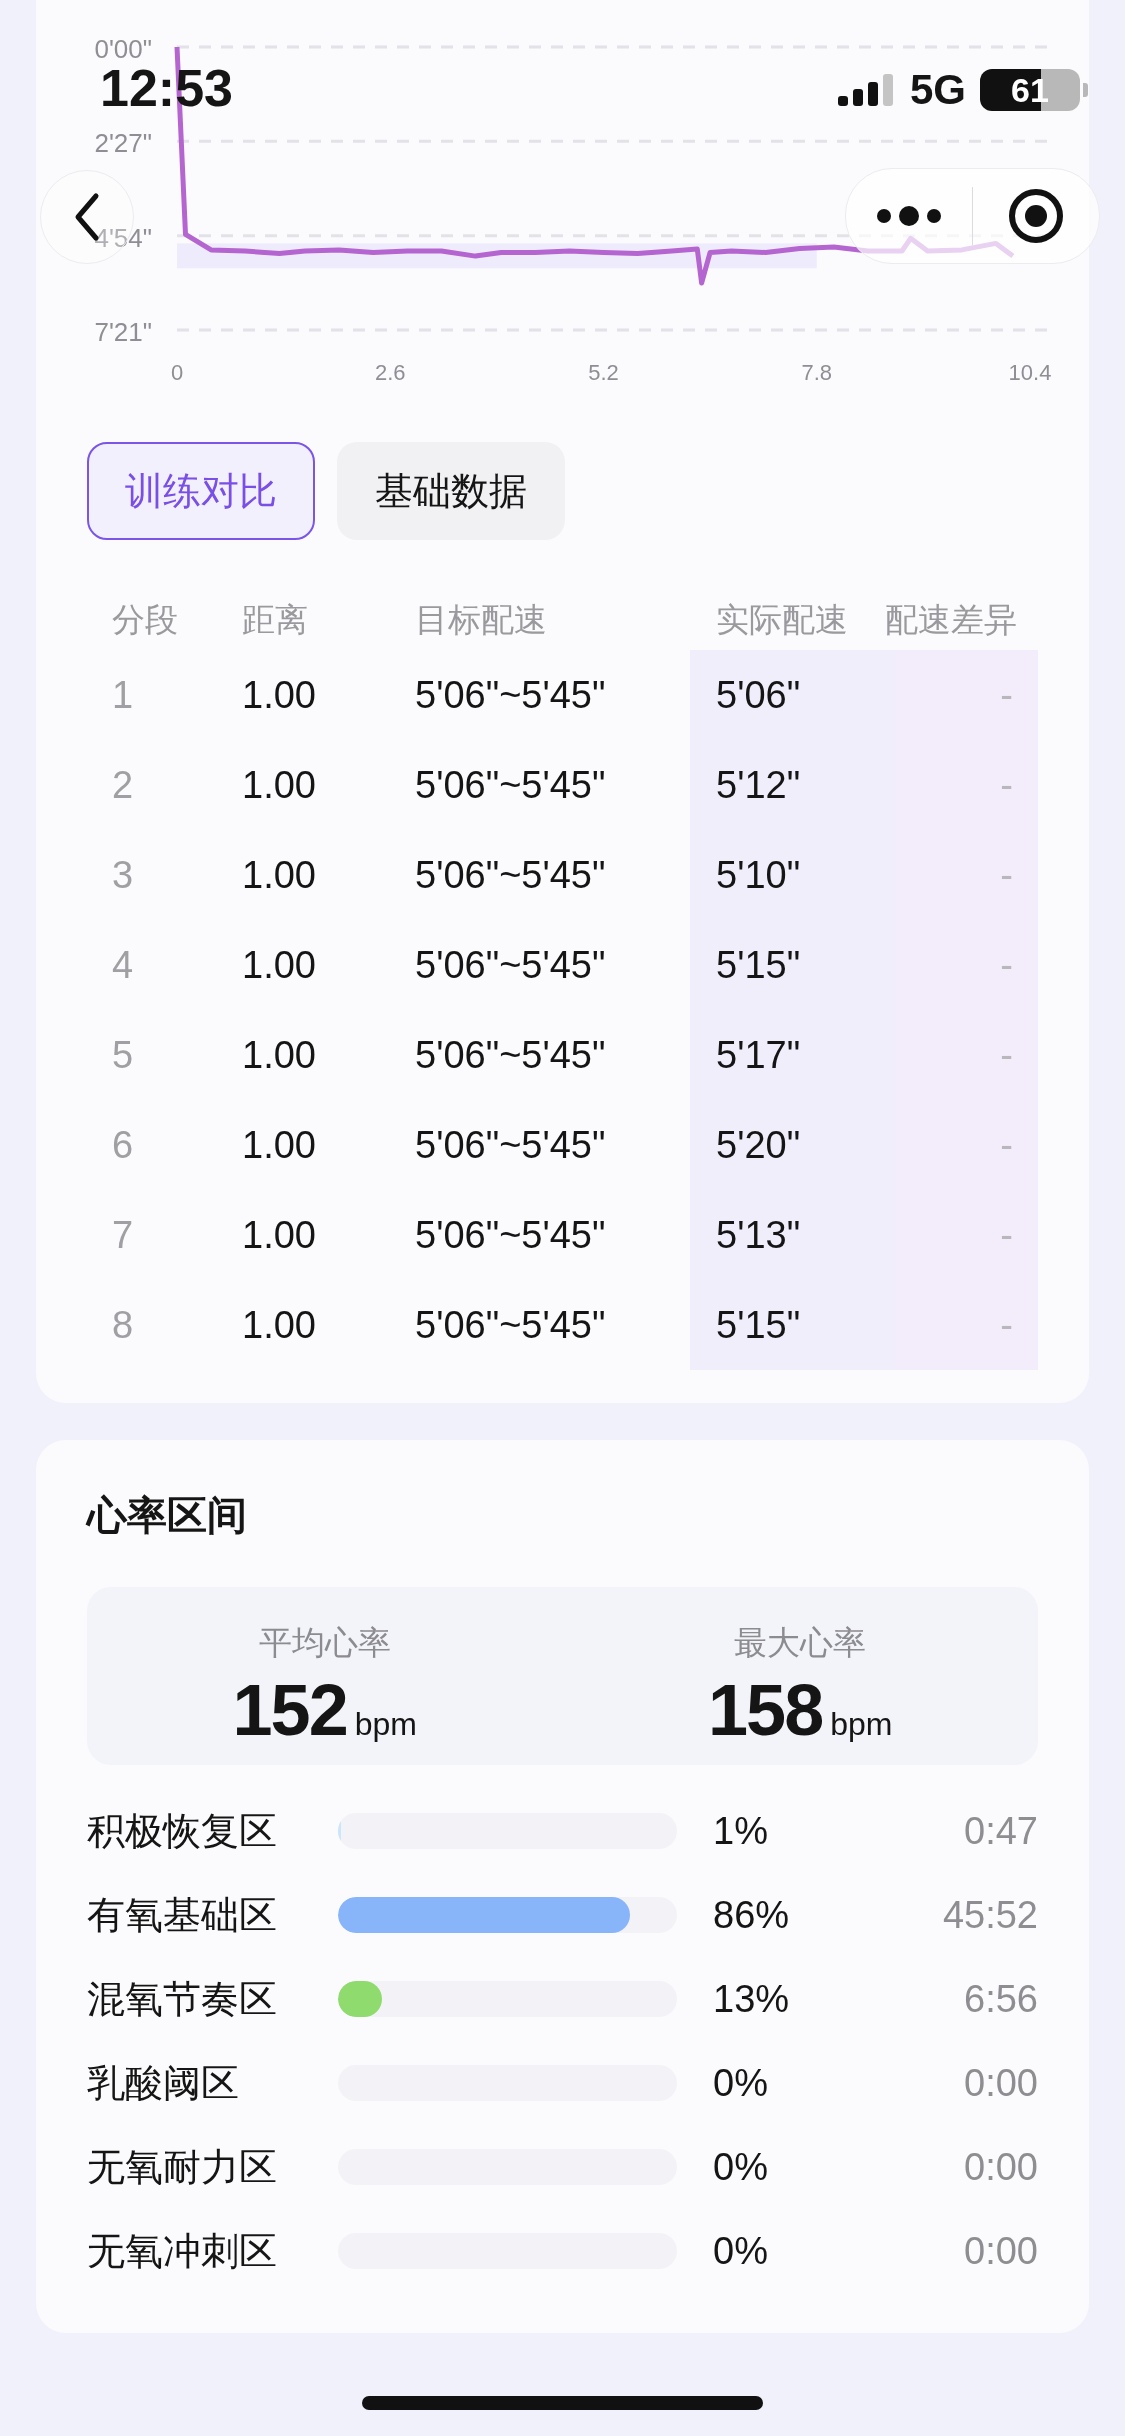 The height and width of the screenshot is (2436, 1125). Describe the element at coordinates (1036, 216) in the screenshot. I see `target-icon` at that location.